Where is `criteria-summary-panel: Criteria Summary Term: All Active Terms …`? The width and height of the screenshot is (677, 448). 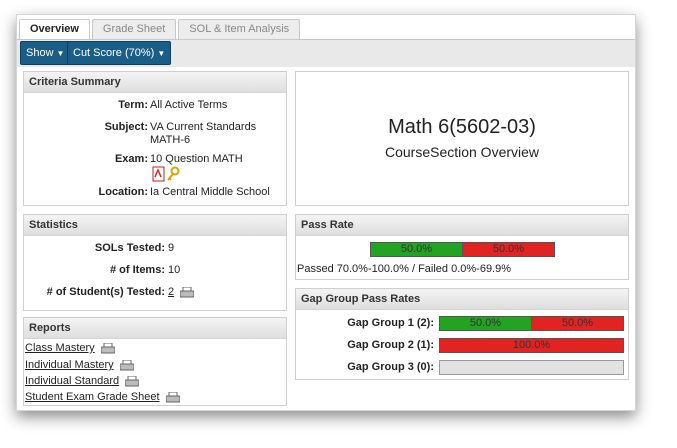 criteria-summary-panel: Criteria Summary Term: All Active Terms … is located at coordinates (155, 138).